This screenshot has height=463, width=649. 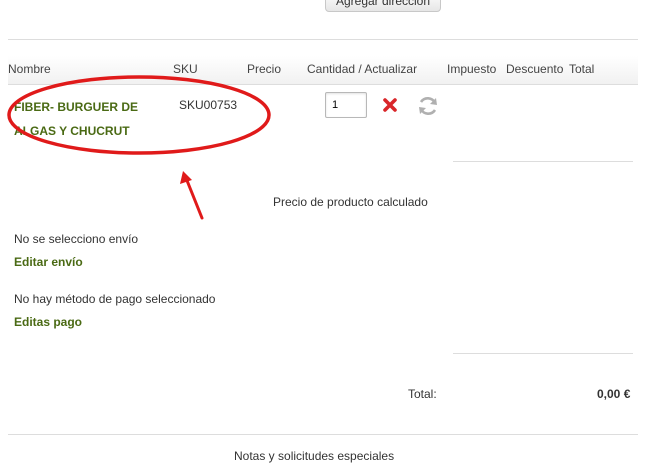 What do you see at coordinates (76, 239) in the screenshot?
I see `shipping-status: No se selecciono envío` at bounding box center [76, 239].